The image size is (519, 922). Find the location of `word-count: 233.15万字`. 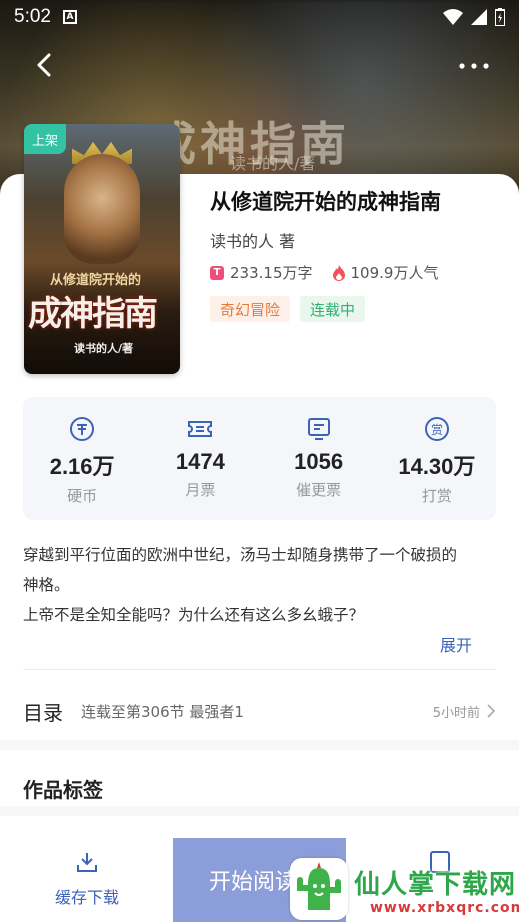

word-count: 233.15万字 is located at coordinates (271, 273).